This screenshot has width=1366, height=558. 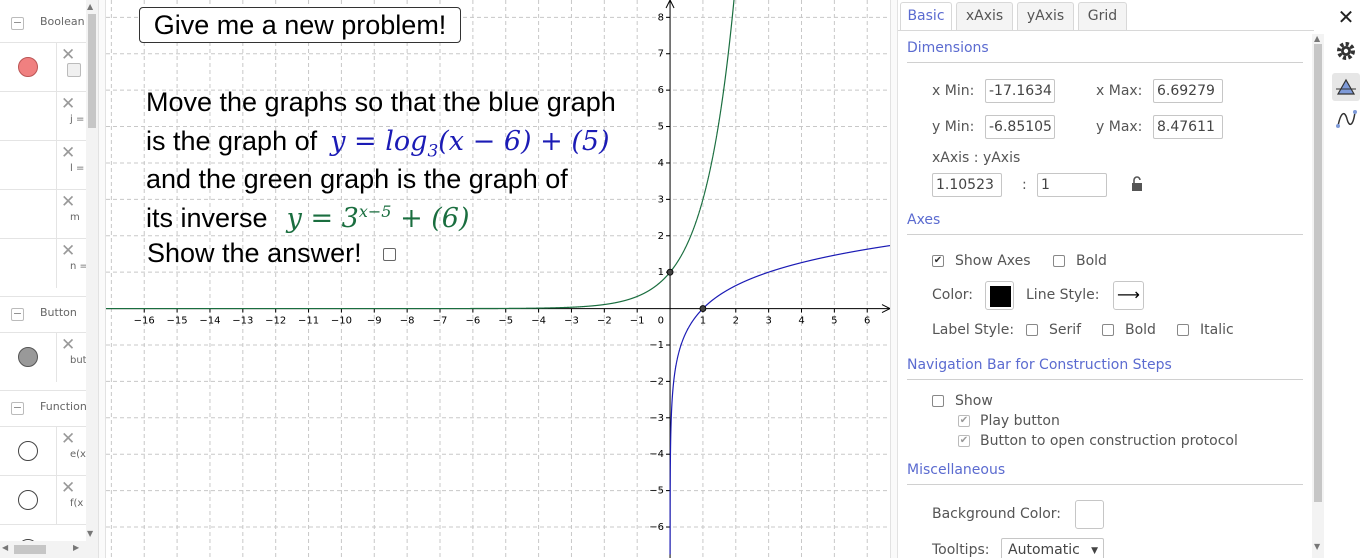 What do you see at coordinates (973, 330) in the screenshot?
I see `label-style-label: Label Style:` at bounding box center [973, 330].